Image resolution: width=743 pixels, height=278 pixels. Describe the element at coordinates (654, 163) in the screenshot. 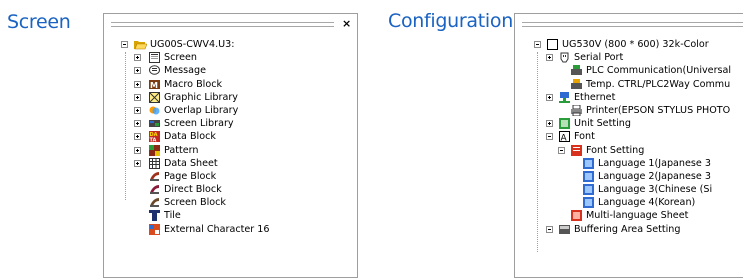

I see `tree-item-label: Language 1(Japanese 3` at that location.